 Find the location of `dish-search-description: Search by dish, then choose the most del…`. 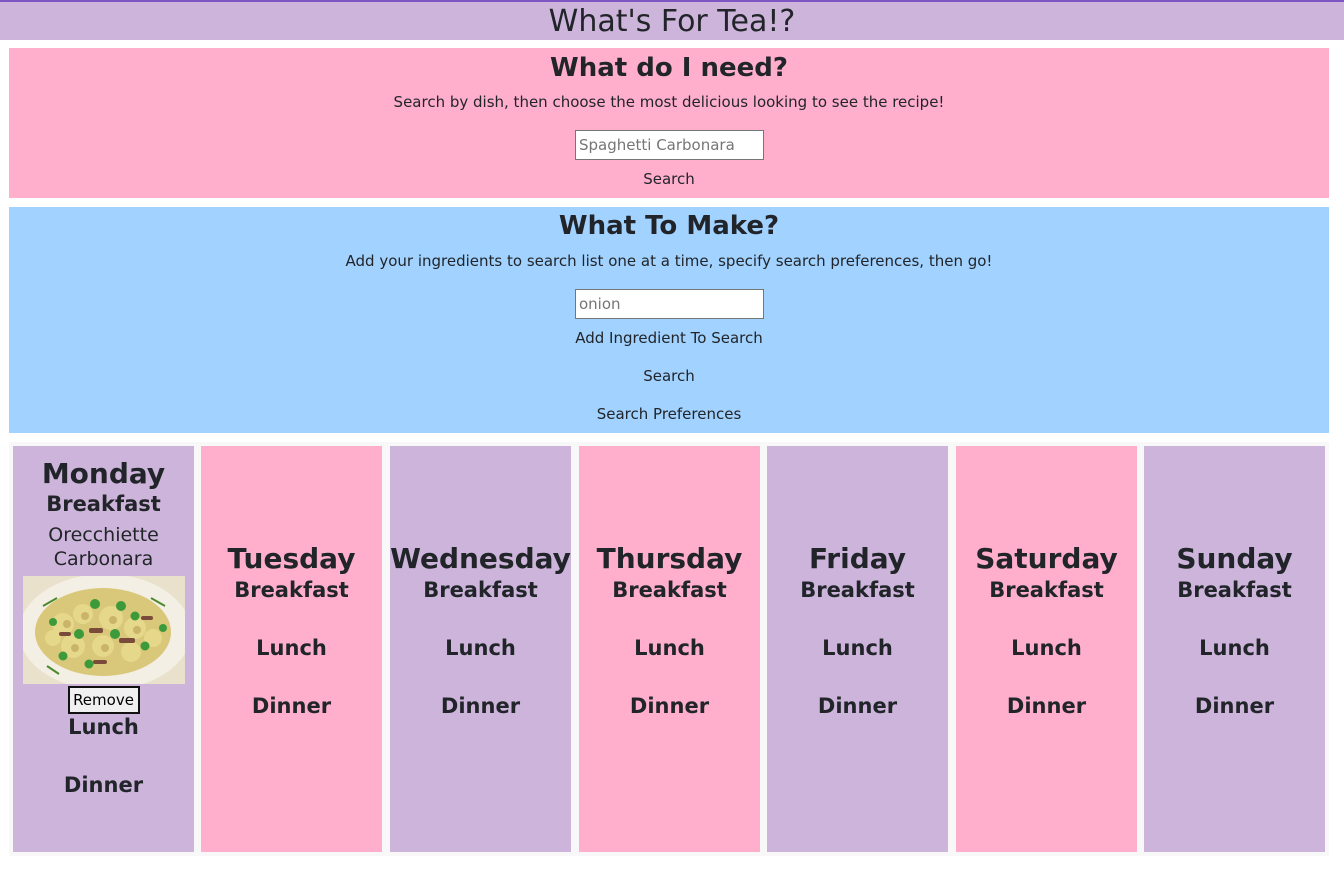

dish-search-description: Search by dish, then choose the most del… is located at coordinates (669, 102).